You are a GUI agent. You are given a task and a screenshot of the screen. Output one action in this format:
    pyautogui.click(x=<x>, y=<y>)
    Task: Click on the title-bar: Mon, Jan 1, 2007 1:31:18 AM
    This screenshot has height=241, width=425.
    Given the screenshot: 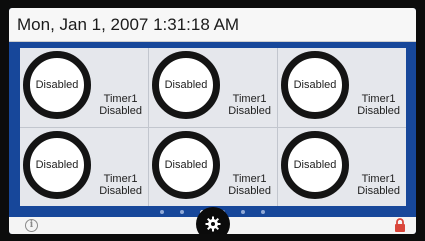 What is the action you would take?
    pyautogui.click(x=212, y=25)
    